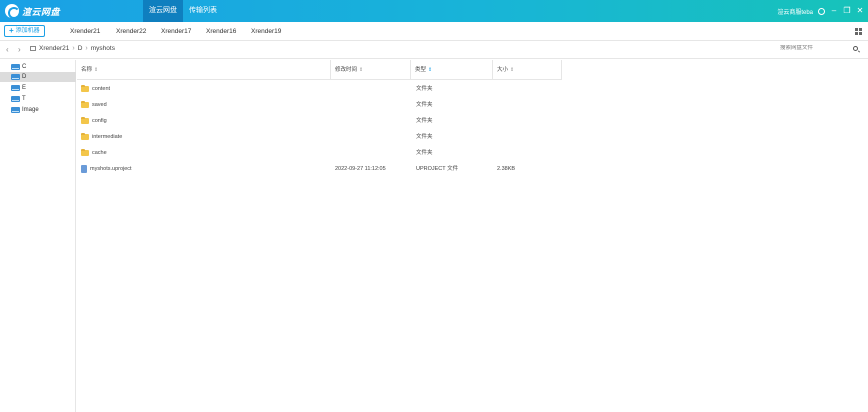  Describe the element at coordinates (860, 11) in the screenshot. I see `close-icon: ✕` at that location.